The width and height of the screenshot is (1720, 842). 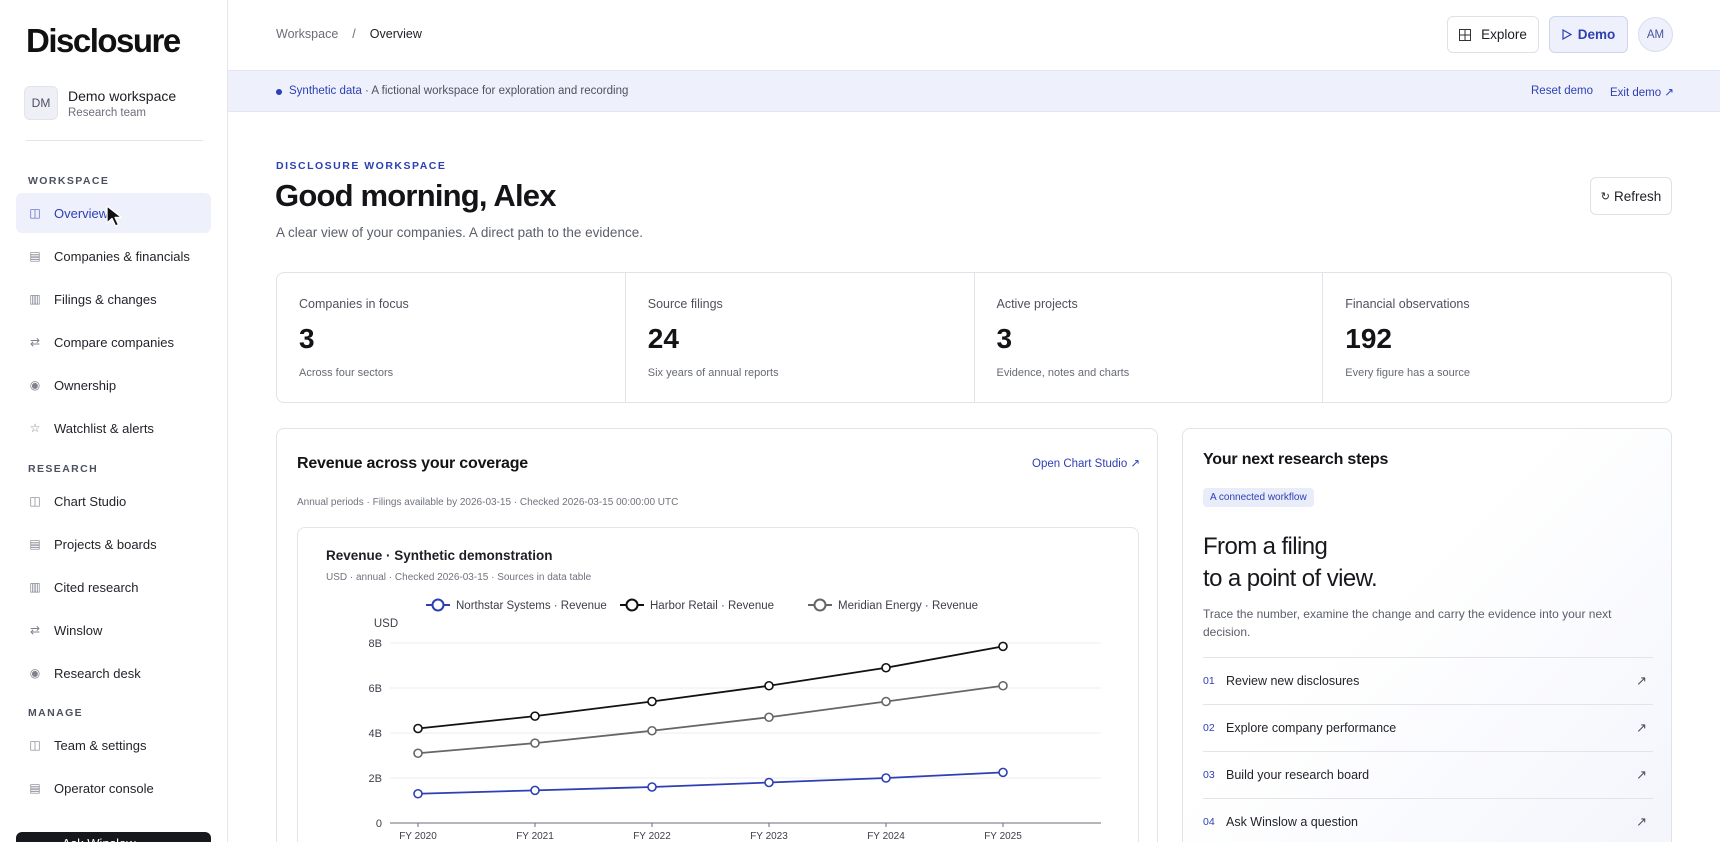 I want to click on x-tick-label: FY 2025, so click(x=1003, y=836).